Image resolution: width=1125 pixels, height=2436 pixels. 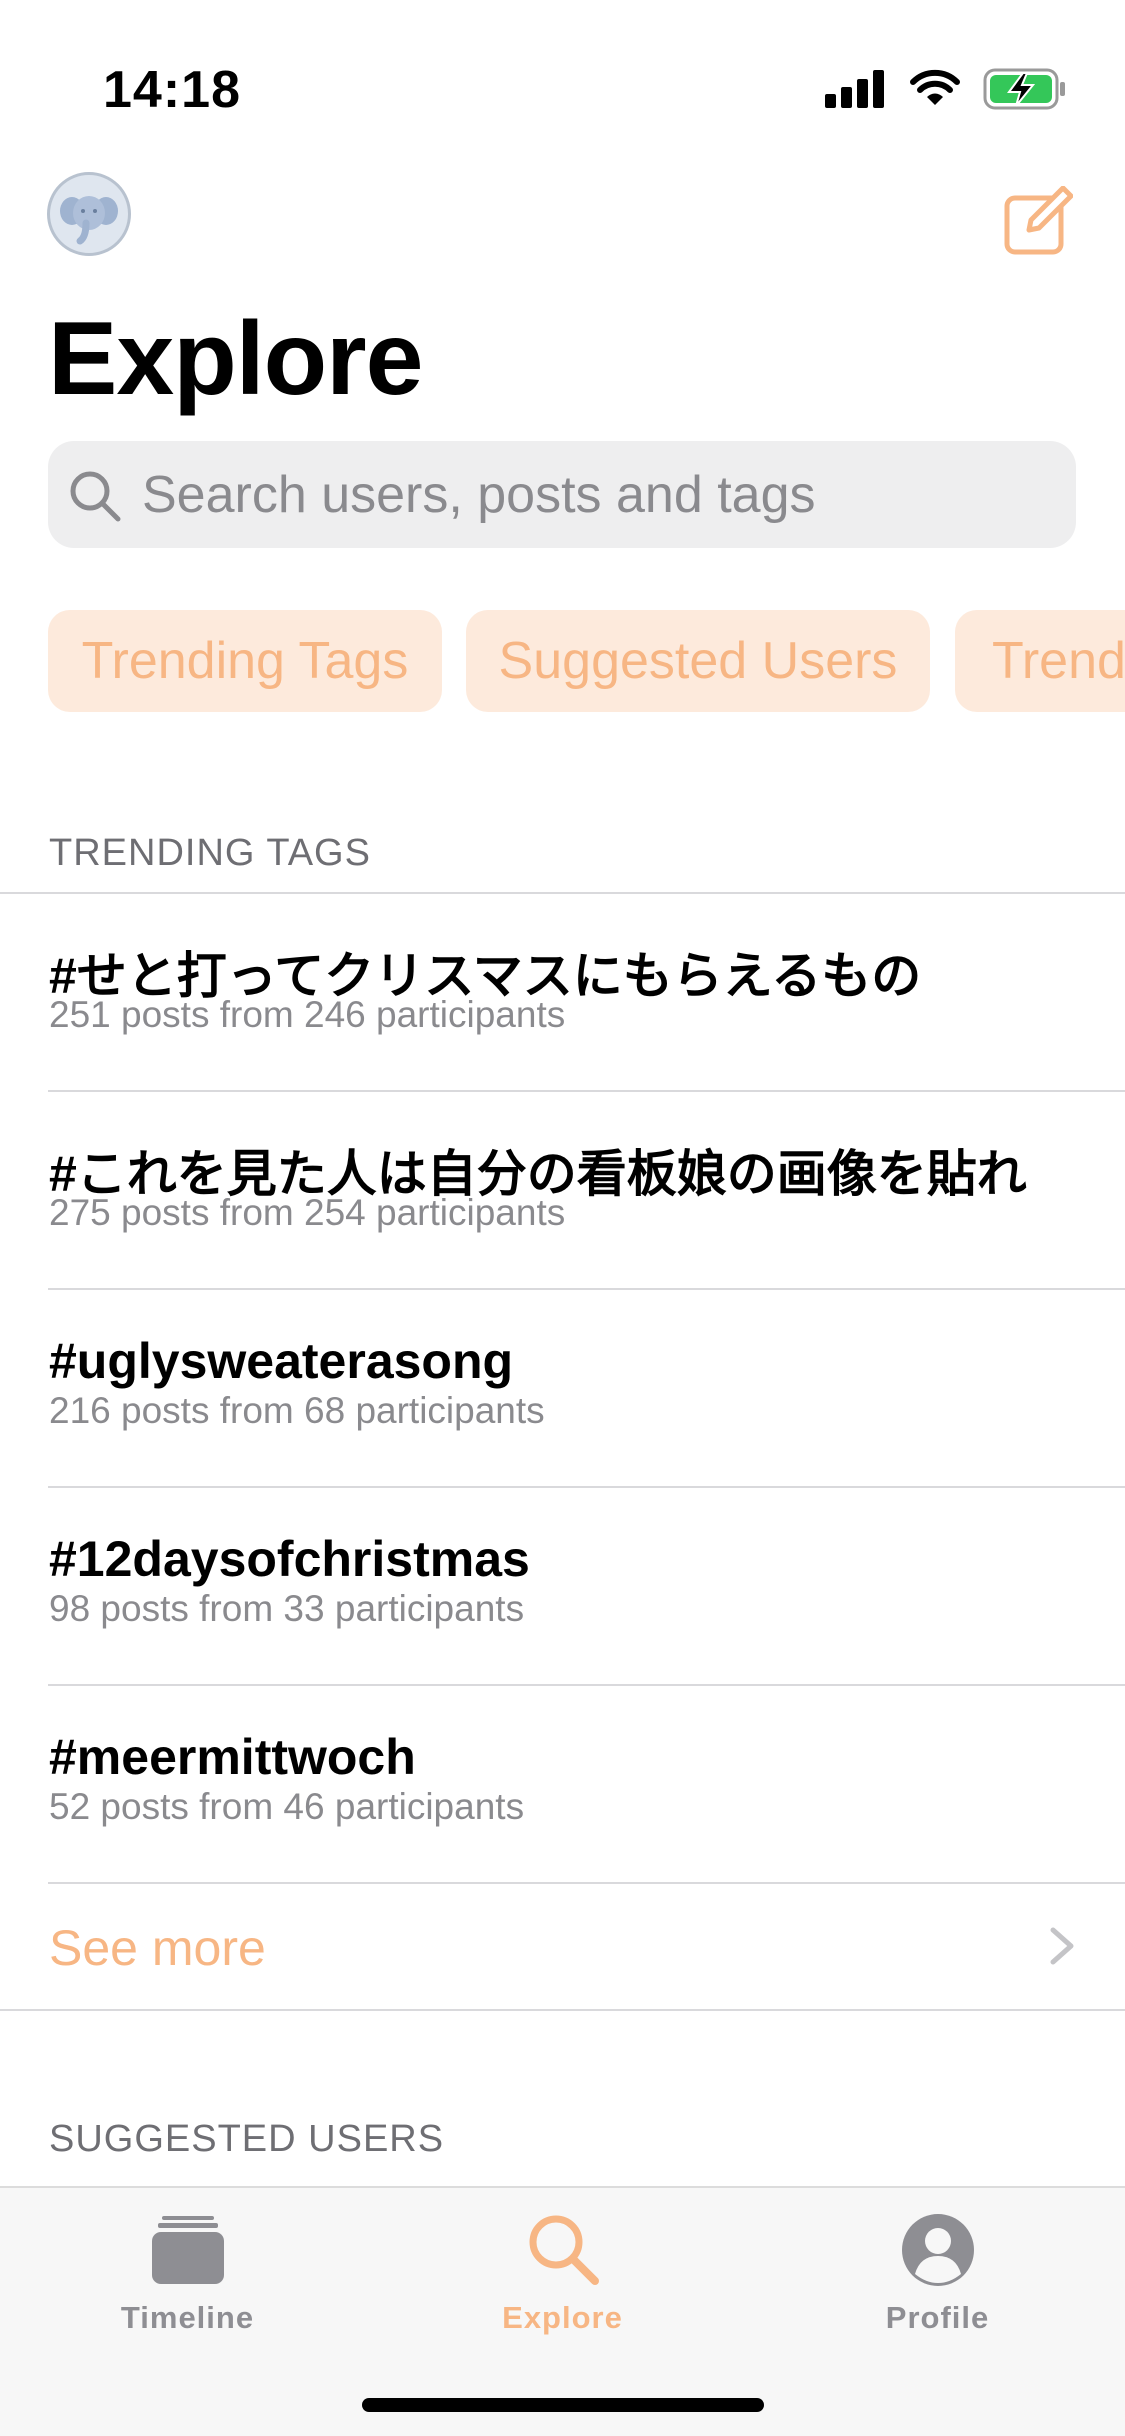 What do you see at coordinates (307, 1212) in the screenshot?
I see `tag-stats: 275 posts from 254 participants` at bounding box center [307, 1212].